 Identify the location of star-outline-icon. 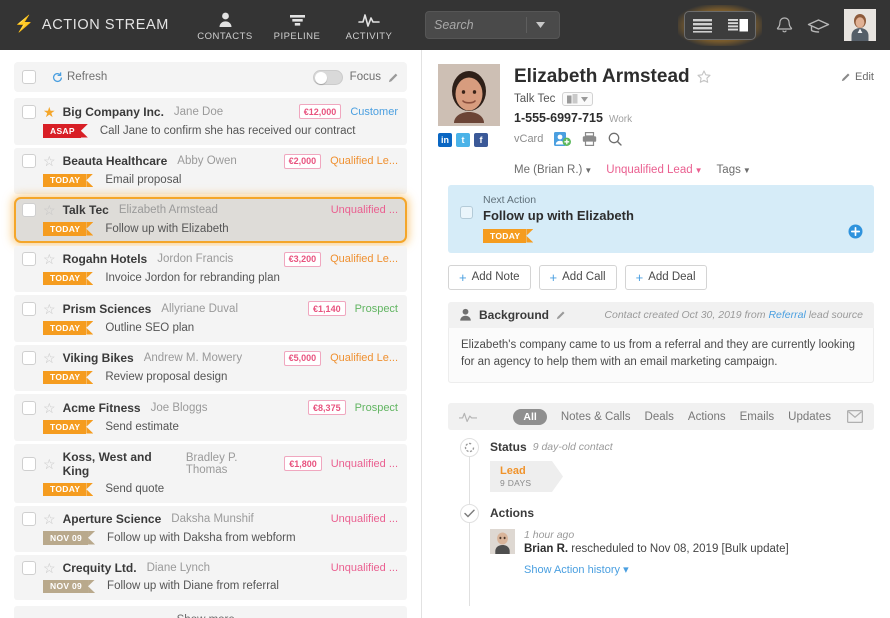
(704, 77).